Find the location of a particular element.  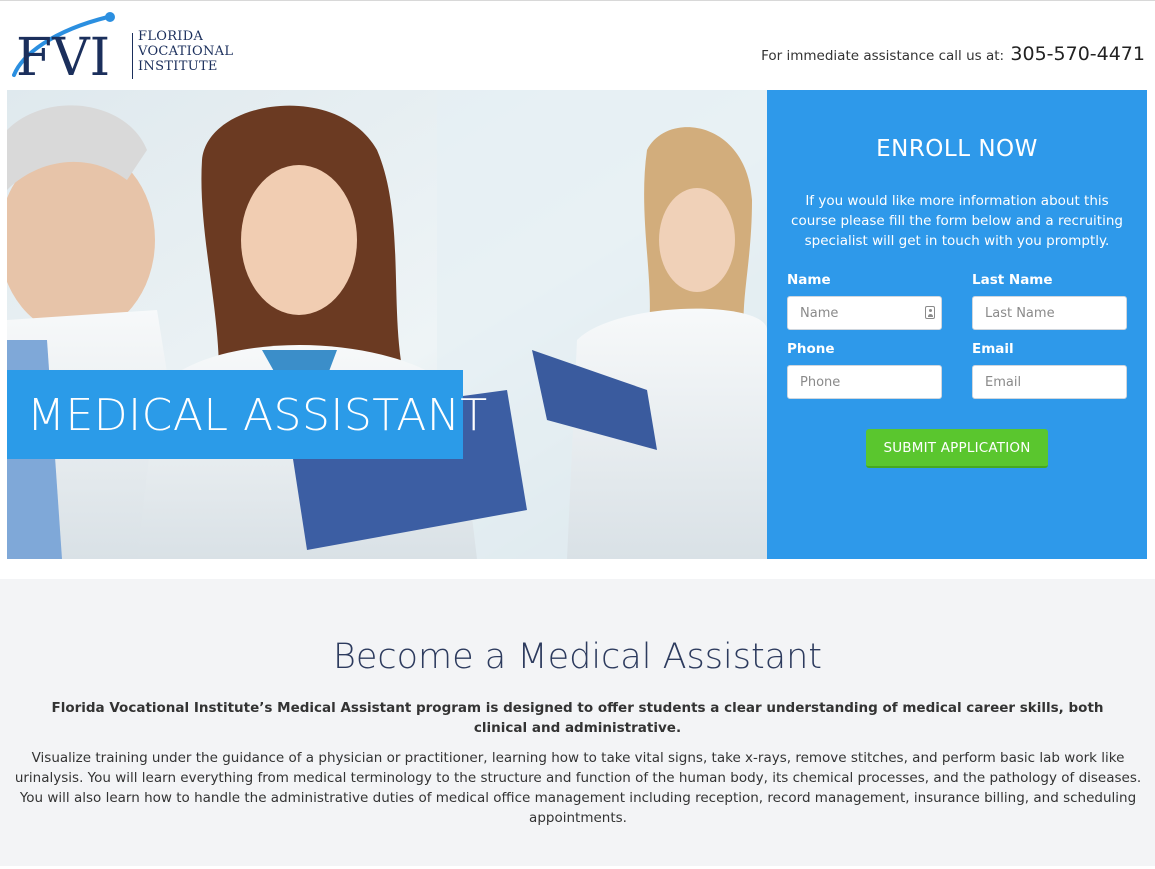

enroll-title: ENROLL NOW is located at coordinates (957, 149).